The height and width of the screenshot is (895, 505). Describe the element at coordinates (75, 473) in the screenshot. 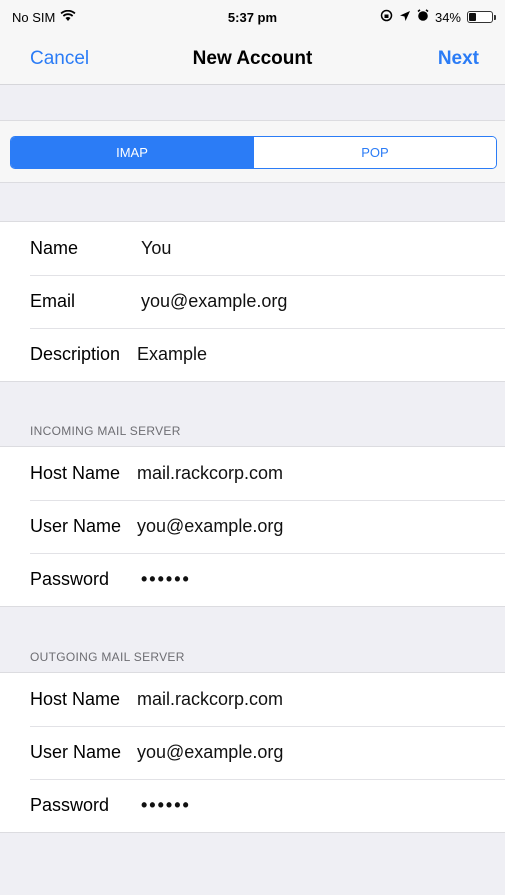

I see `incoming-host-label: Host Name` at that location.